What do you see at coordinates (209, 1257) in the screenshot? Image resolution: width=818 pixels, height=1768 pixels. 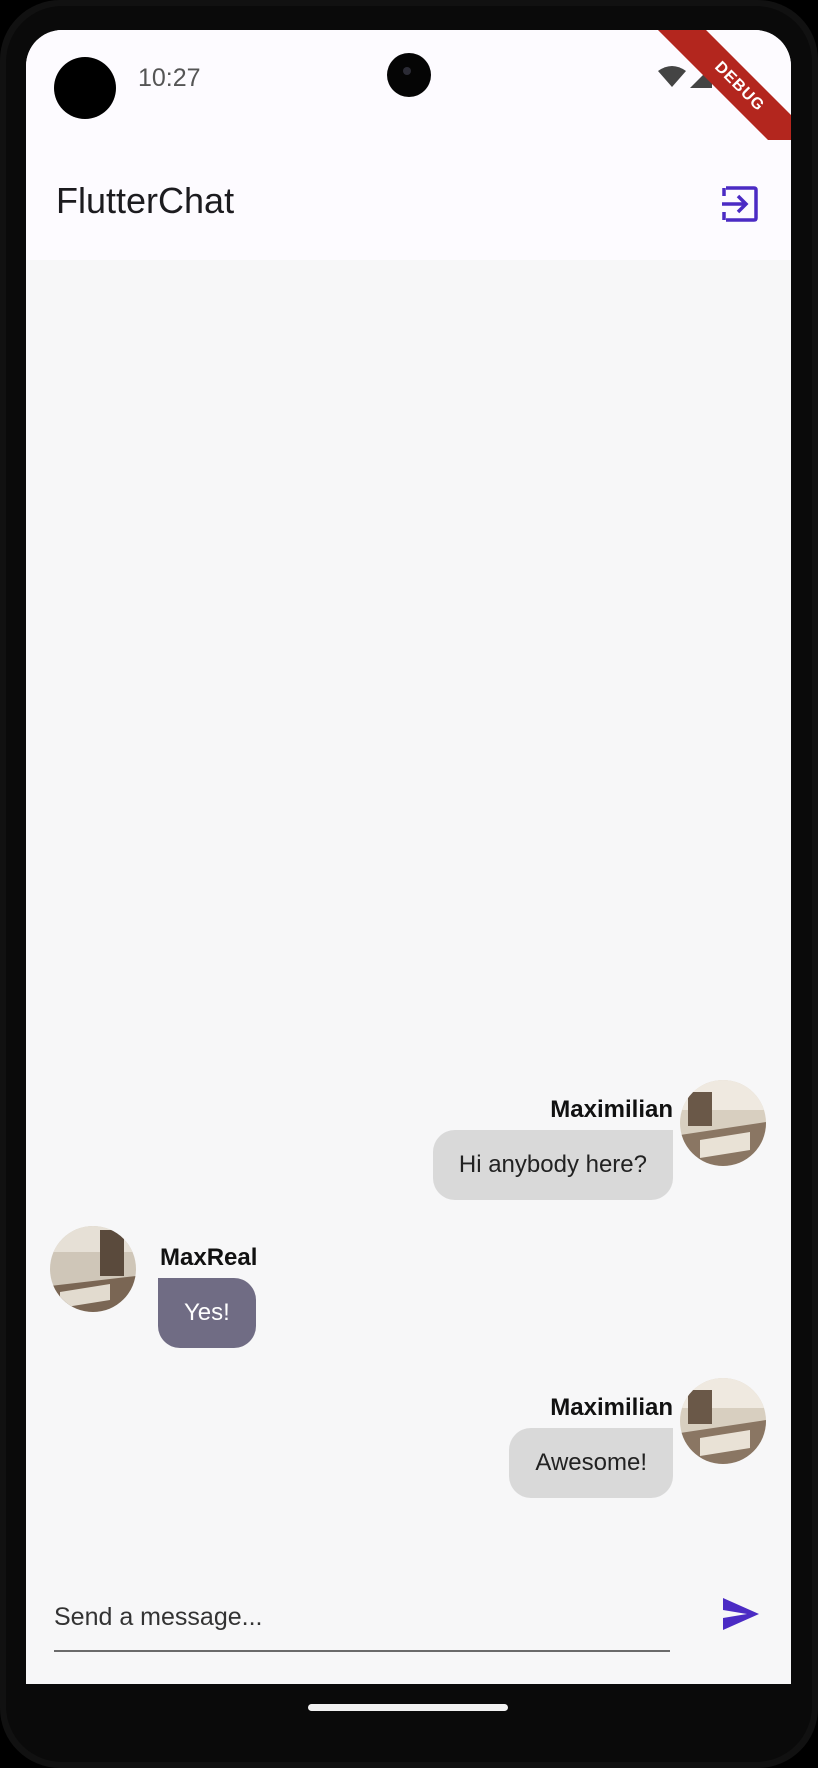 I see `sender-name: MaxReal` at bounding box center [209, 1257].